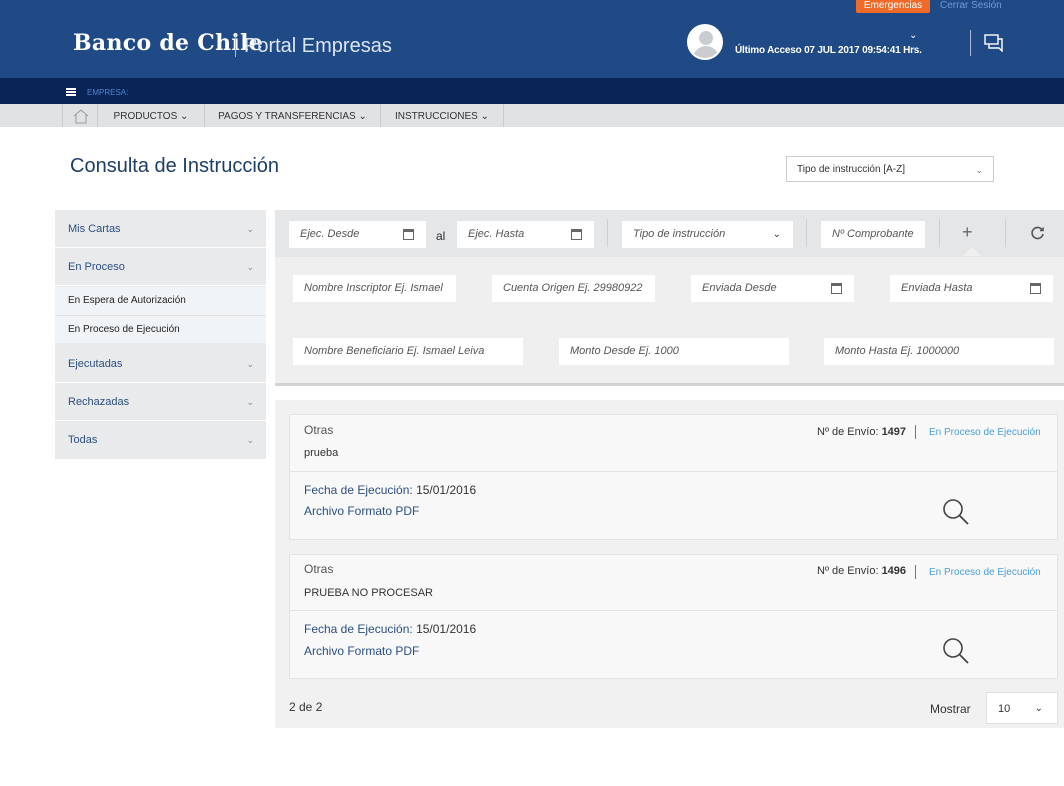 This screenshot has width=1064, height=786. I want to click on card-divider, so click(673, 610).